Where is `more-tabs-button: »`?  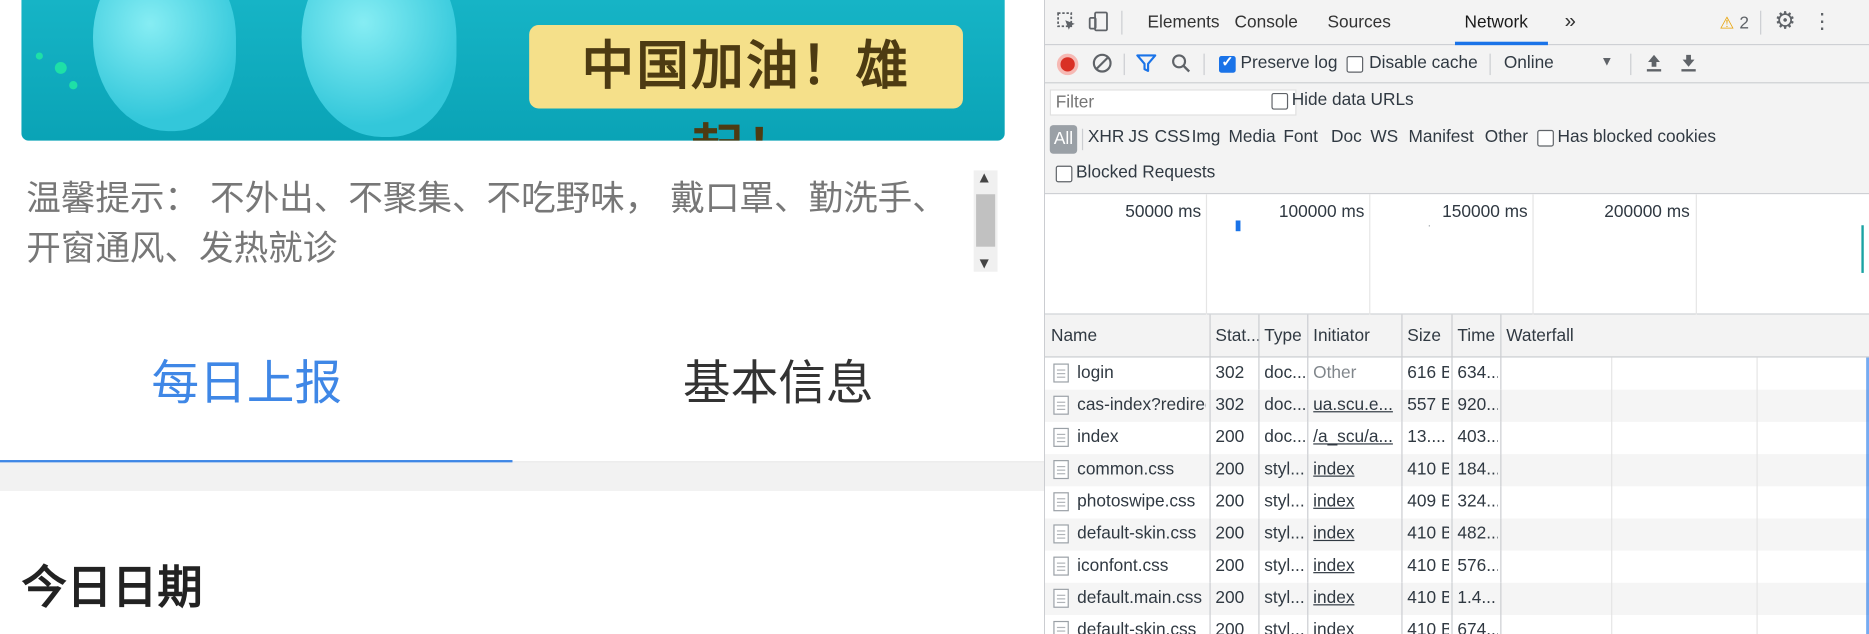
more-tabs-button: » is located at coordinates (1570, 22).